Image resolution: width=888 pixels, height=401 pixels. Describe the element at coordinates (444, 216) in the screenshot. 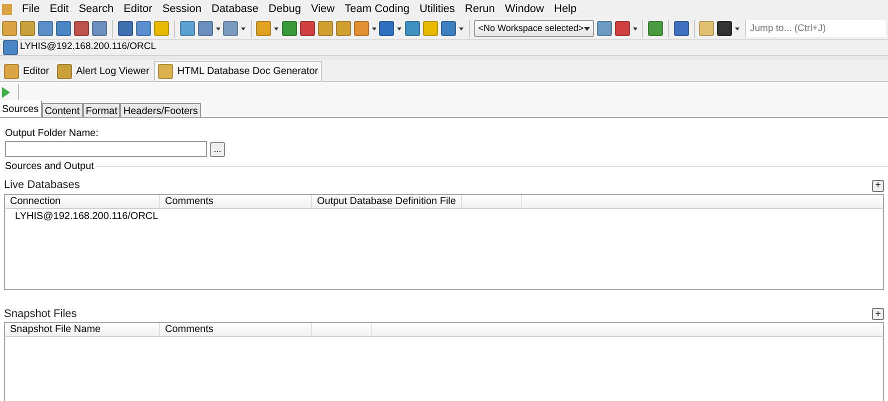

I see `table-row: LYHIS@192.168.200.116/ORCL` at that location.